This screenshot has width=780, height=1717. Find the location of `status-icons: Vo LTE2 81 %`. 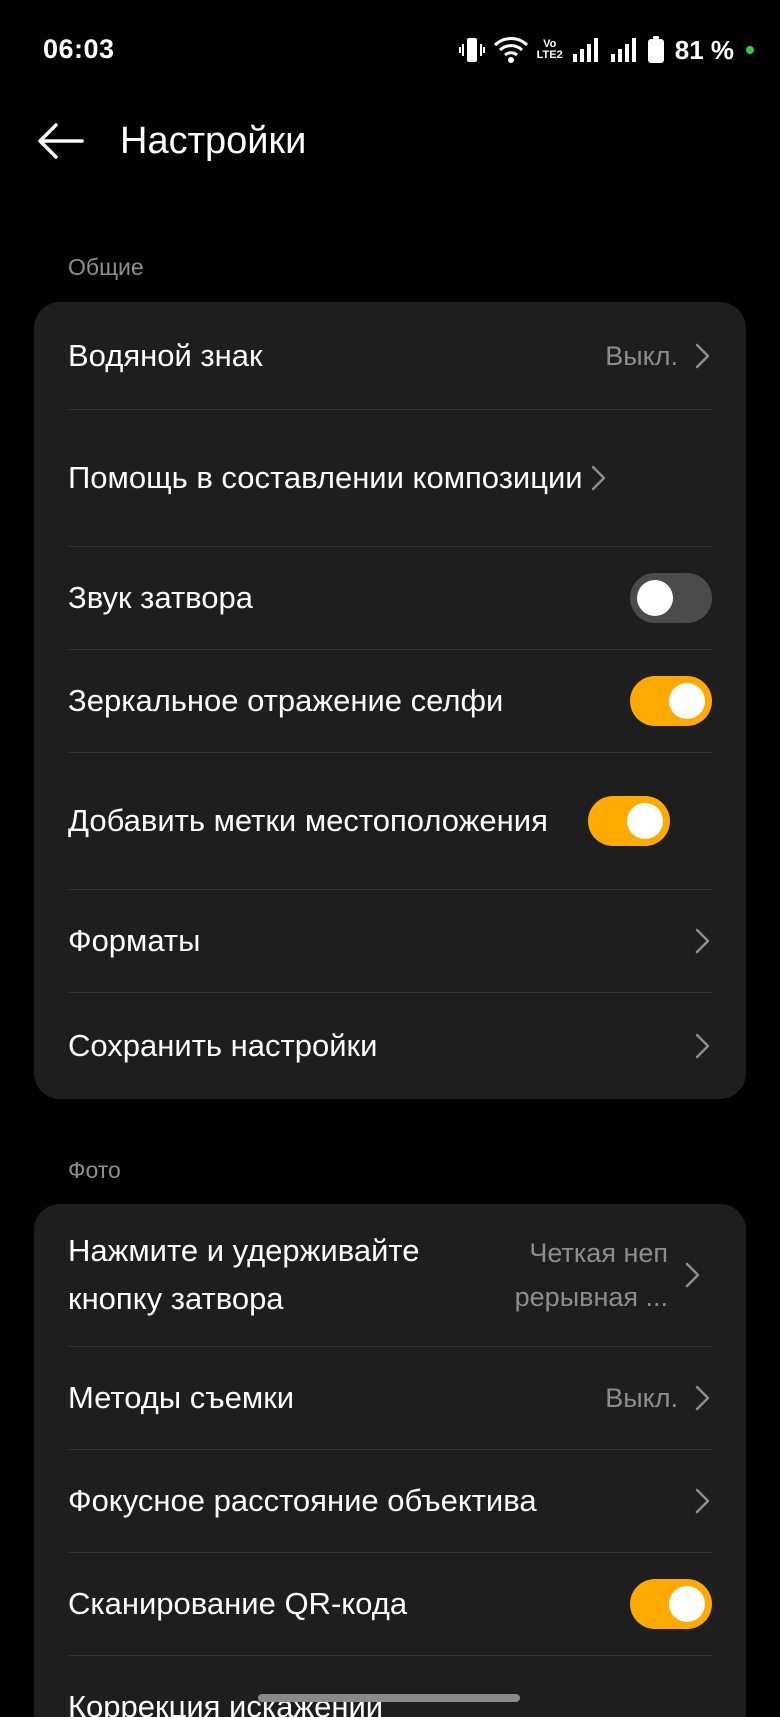

status-icons: Vo LTE2 81 % is located at coordinates (606, 50).